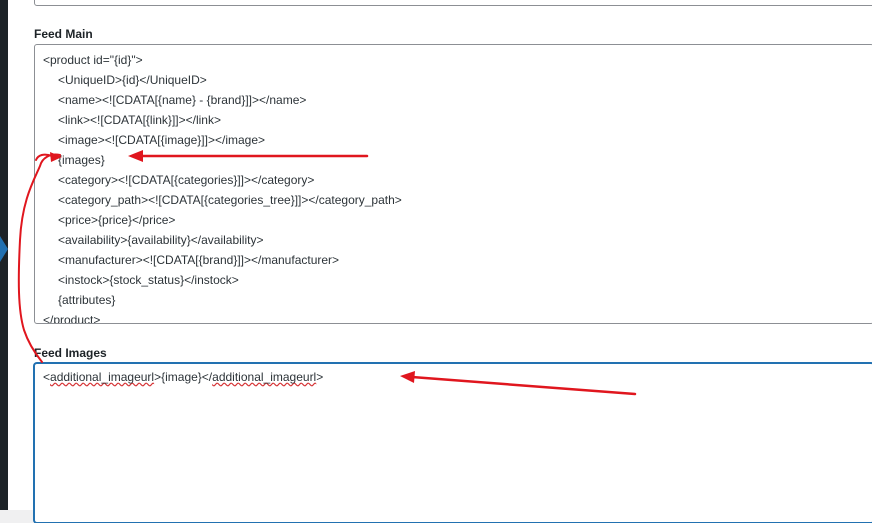 Image resolution: width=872 pixels, height=523 pixels. What do you see at coordinates (320, 377) in the screenshot?
I see `code-segment: >` at bounding box center [320, 377].